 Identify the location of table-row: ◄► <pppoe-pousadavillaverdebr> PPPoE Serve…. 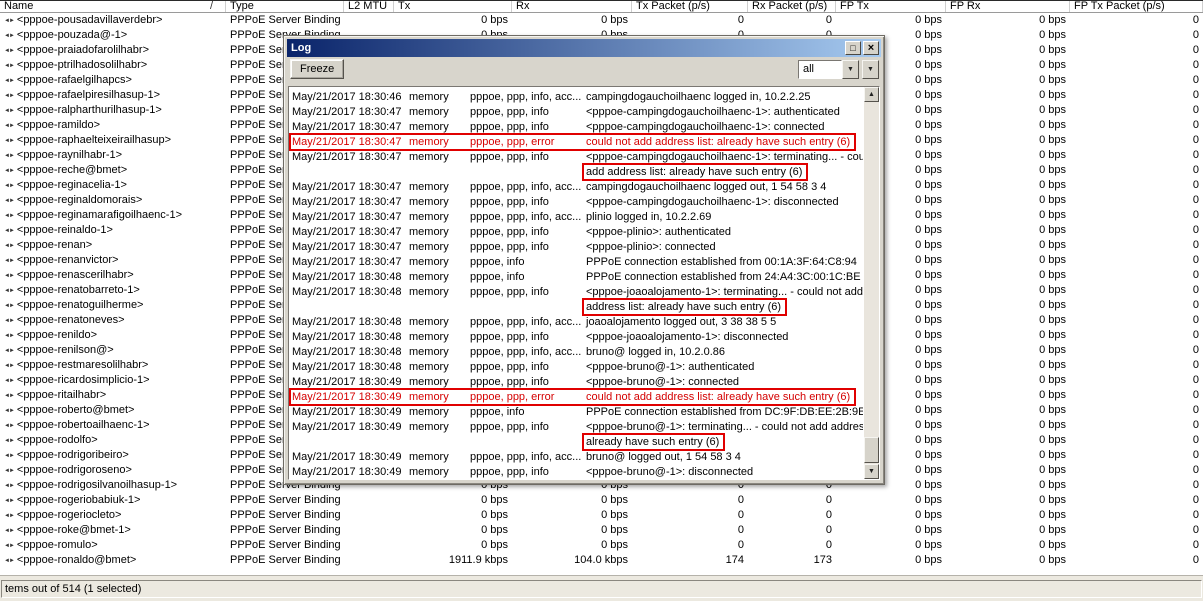
(601, 20).